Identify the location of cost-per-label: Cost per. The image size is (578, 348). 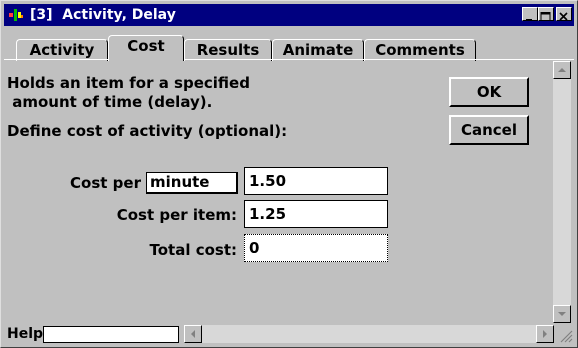
(105, 183).